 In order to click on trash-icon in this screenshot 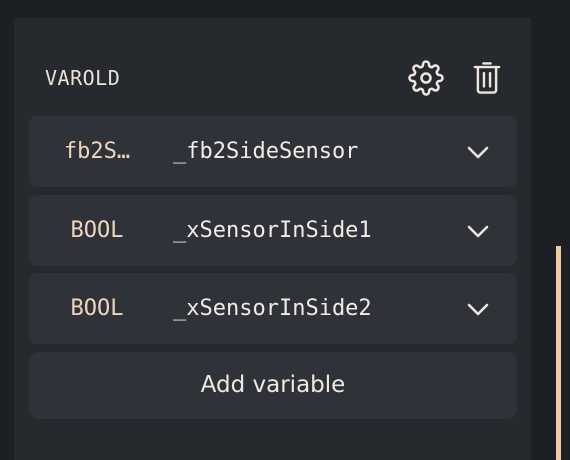, I will do `click(487, 78)`.